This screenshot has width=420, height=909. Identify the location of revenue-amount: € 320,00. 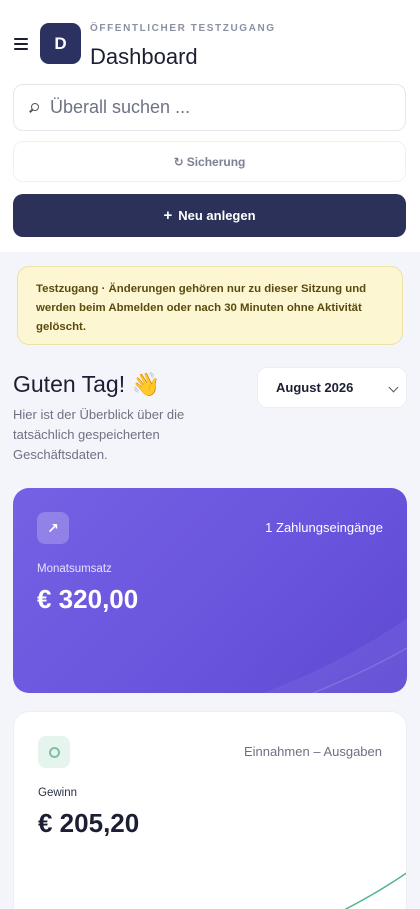
(88, 599).